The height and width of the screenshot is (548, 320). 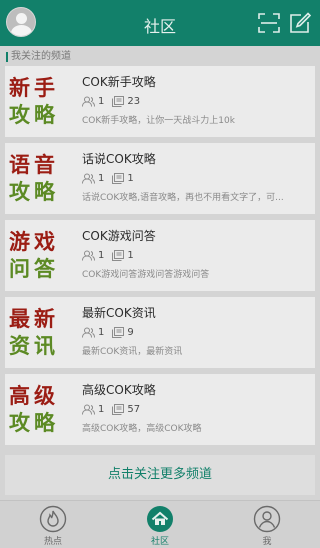 I want to click on channel-badge: 高级 攻略, so click(x=40, y=410).